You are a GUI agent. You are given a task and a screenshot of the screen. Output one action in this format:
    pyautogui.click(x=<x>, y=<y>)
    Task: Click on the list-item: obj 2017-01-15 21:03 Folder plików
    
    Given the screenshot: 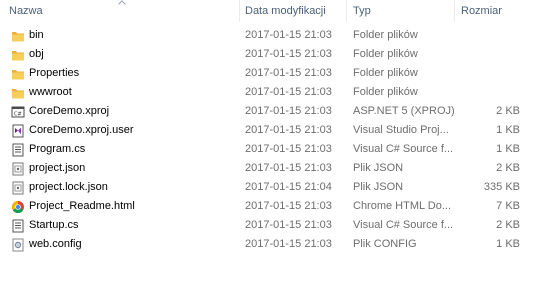 What is the action you would take?
    pyautogui.click(x=270, y=55)
    